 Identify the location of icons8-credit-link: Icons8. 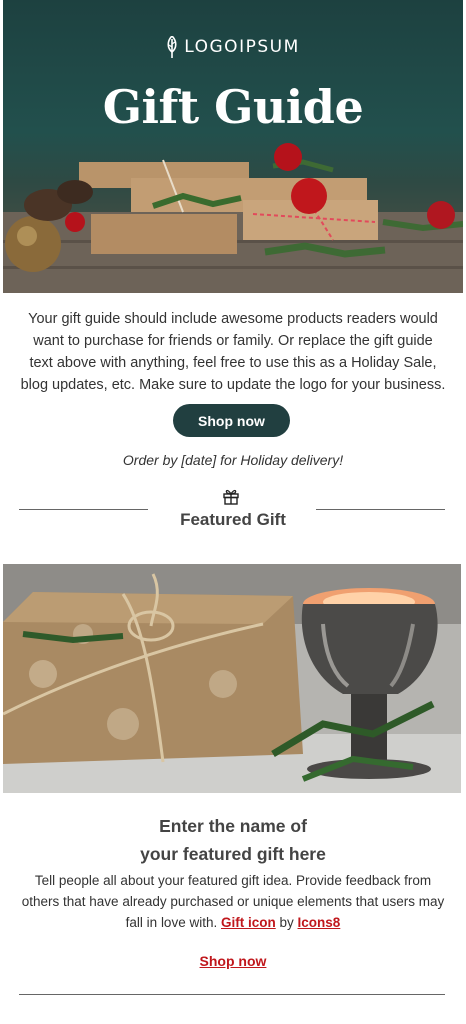
(319, 922).